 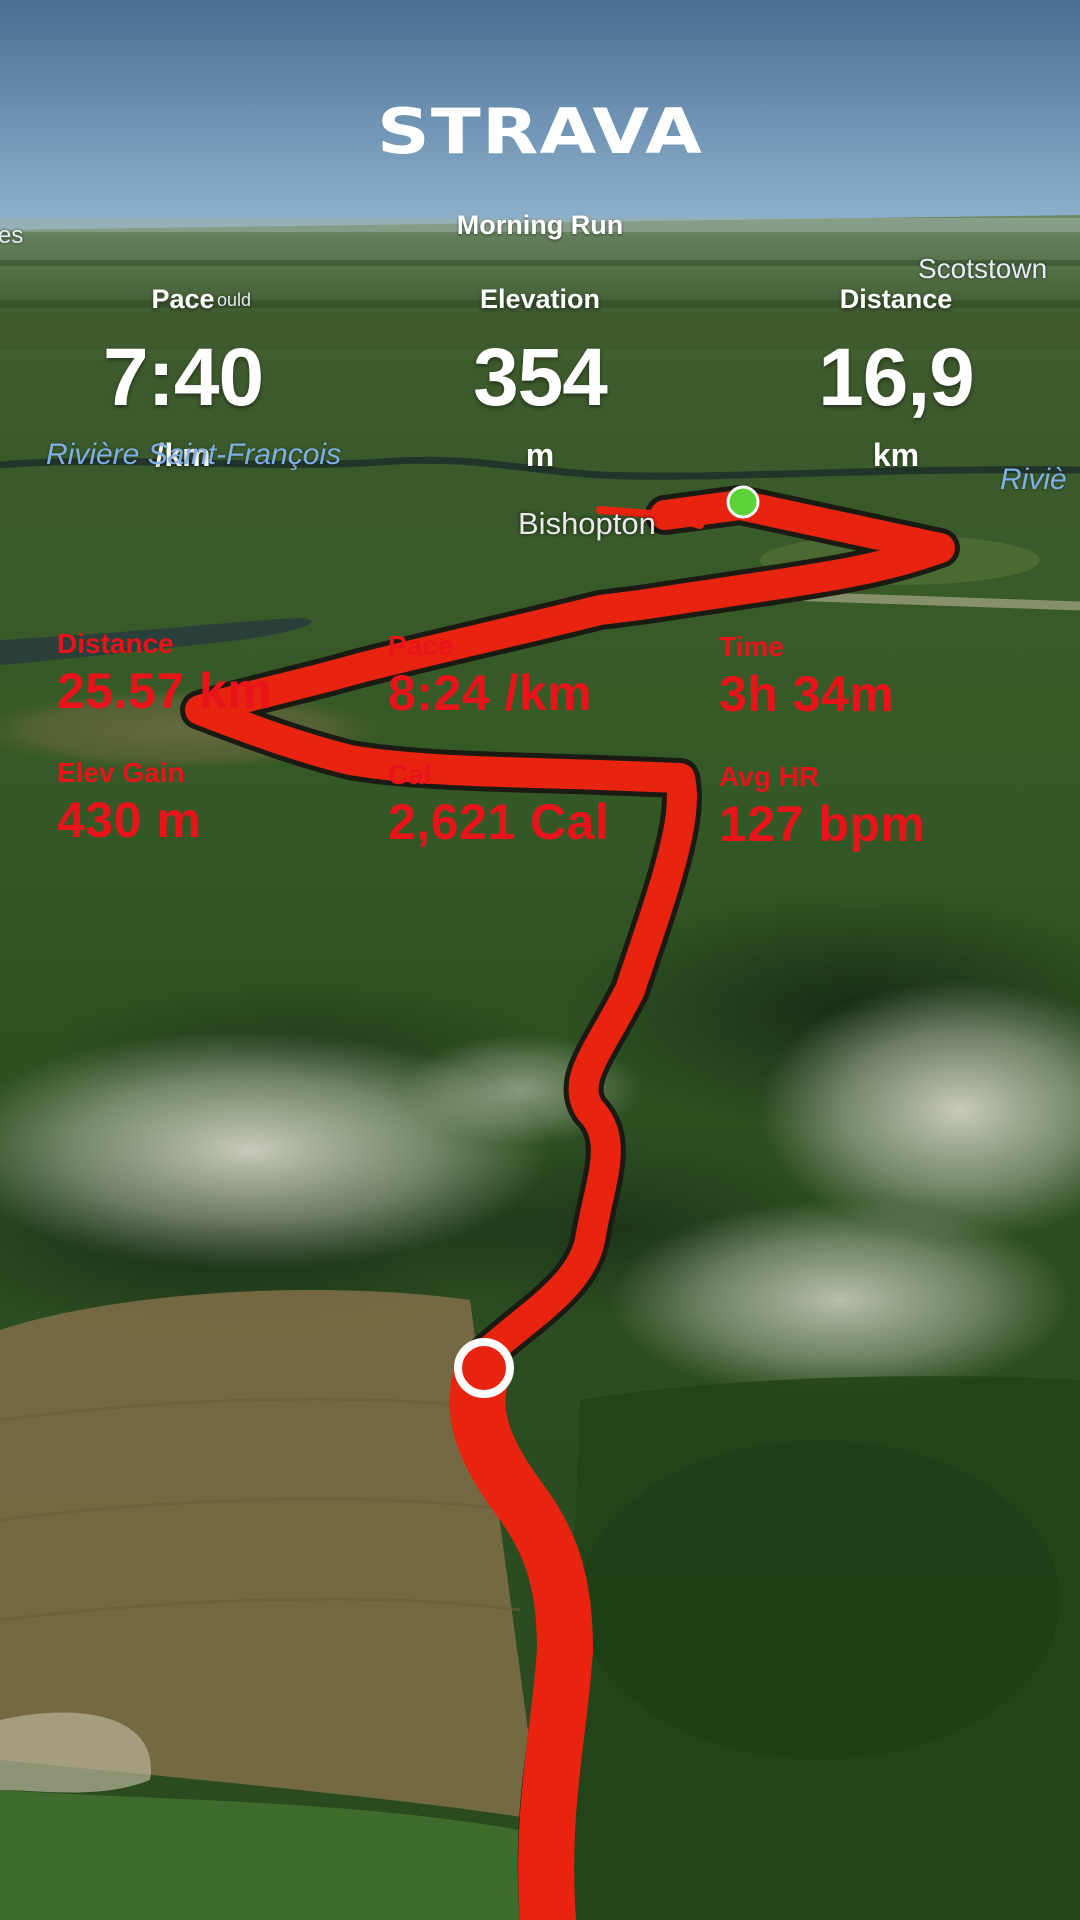 I want to click on stat-elevation: Elevation 354 m, so click(x=540, y=379).